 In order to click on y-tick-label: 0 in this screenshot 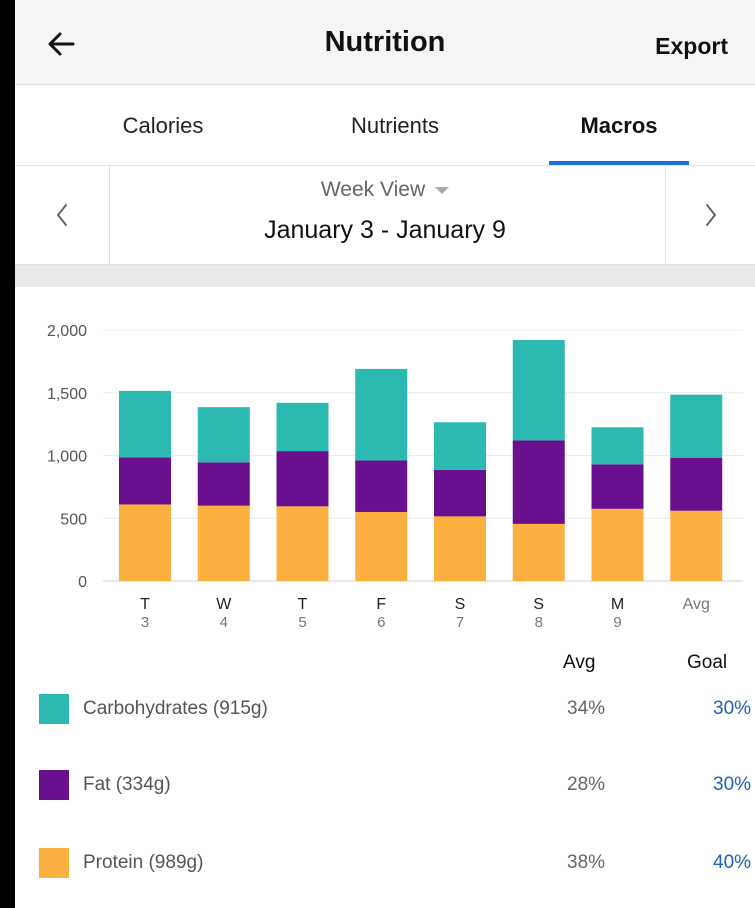, I will do `click(82, 582)`.